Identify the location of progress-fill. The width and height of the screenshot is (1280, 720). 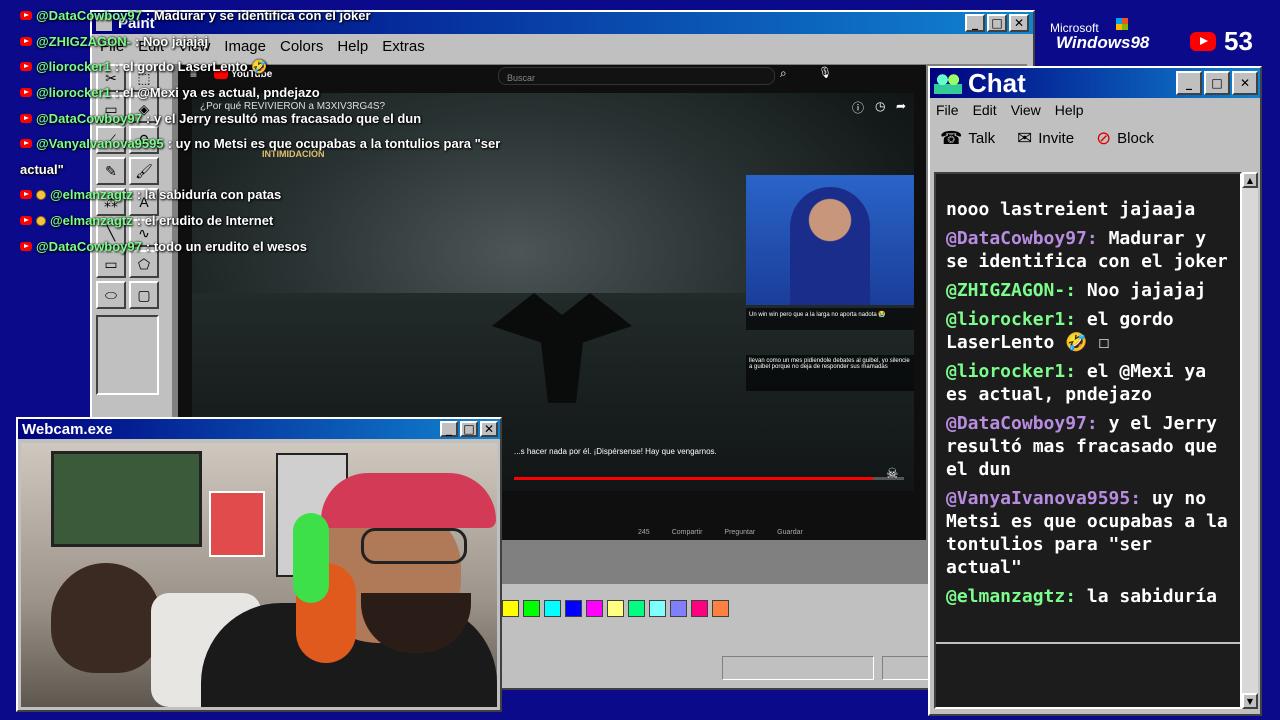
(693, 478).